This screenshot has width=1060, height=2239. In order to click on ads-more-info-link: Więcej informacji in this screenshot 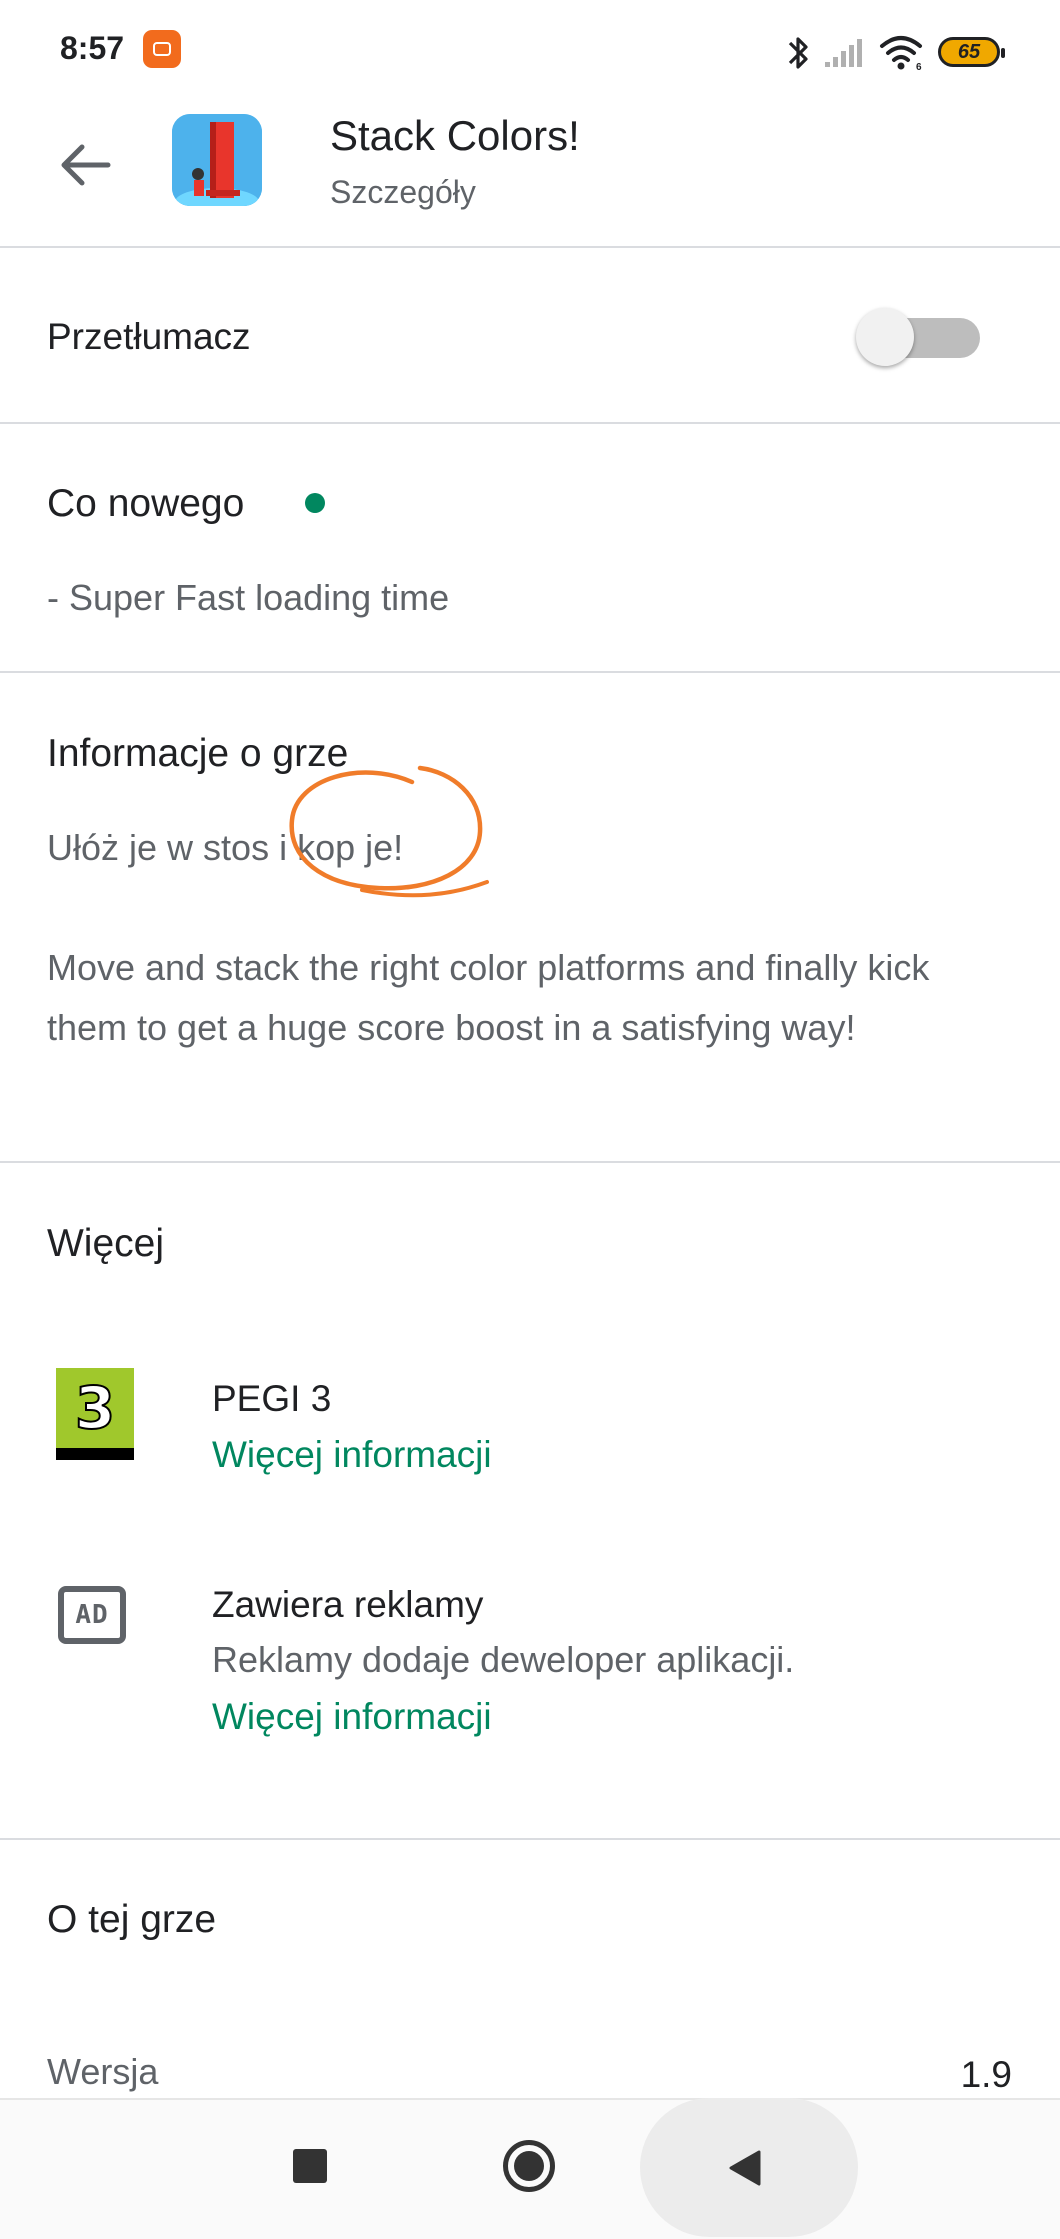, I will do `click(352, 1717)`.